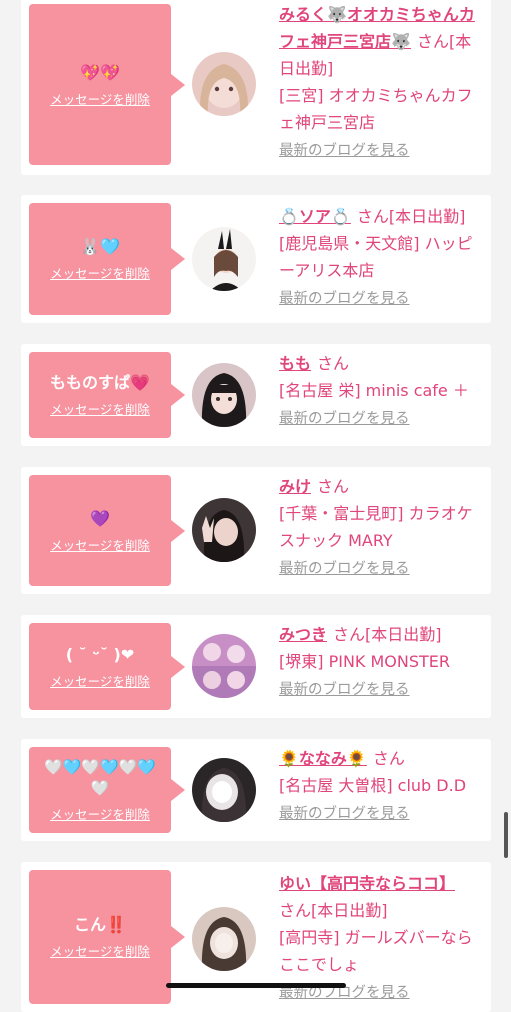 Image resolution: width=511 pixels, height=1012 pixels. What do you see at coordinates (373, 785) in the screenshot?
I see `shop-text: [名古屋 大曽根] club D.D` at bounding box center [373, 785].